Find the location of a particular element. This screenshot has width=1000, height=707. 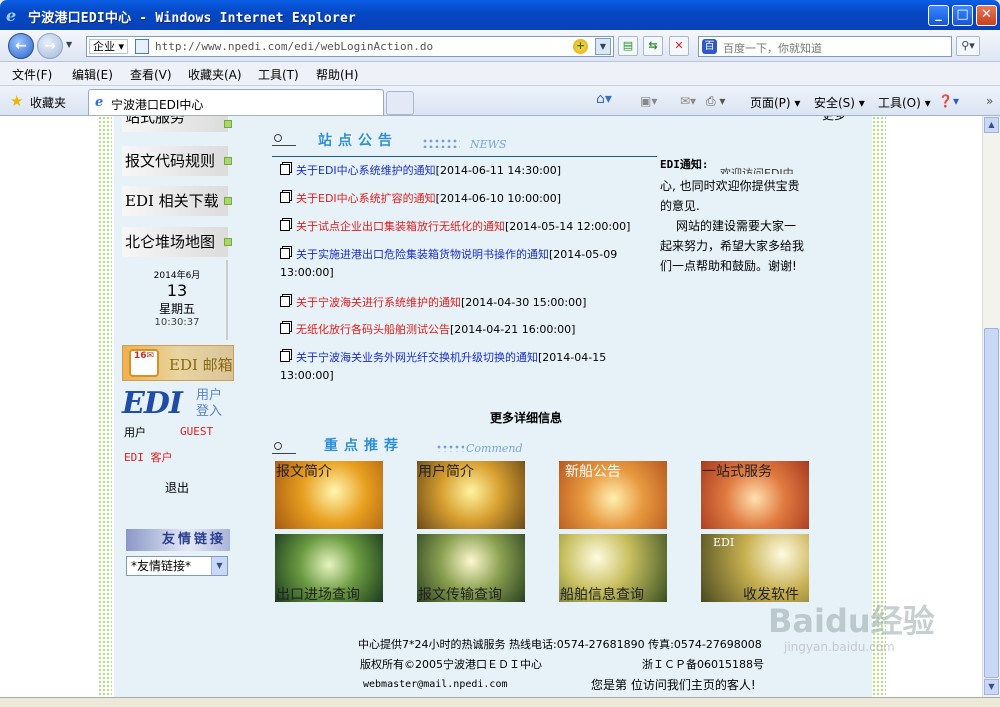

recommend-header: 重点推荐 Commend is located at coordinates (402, 447).